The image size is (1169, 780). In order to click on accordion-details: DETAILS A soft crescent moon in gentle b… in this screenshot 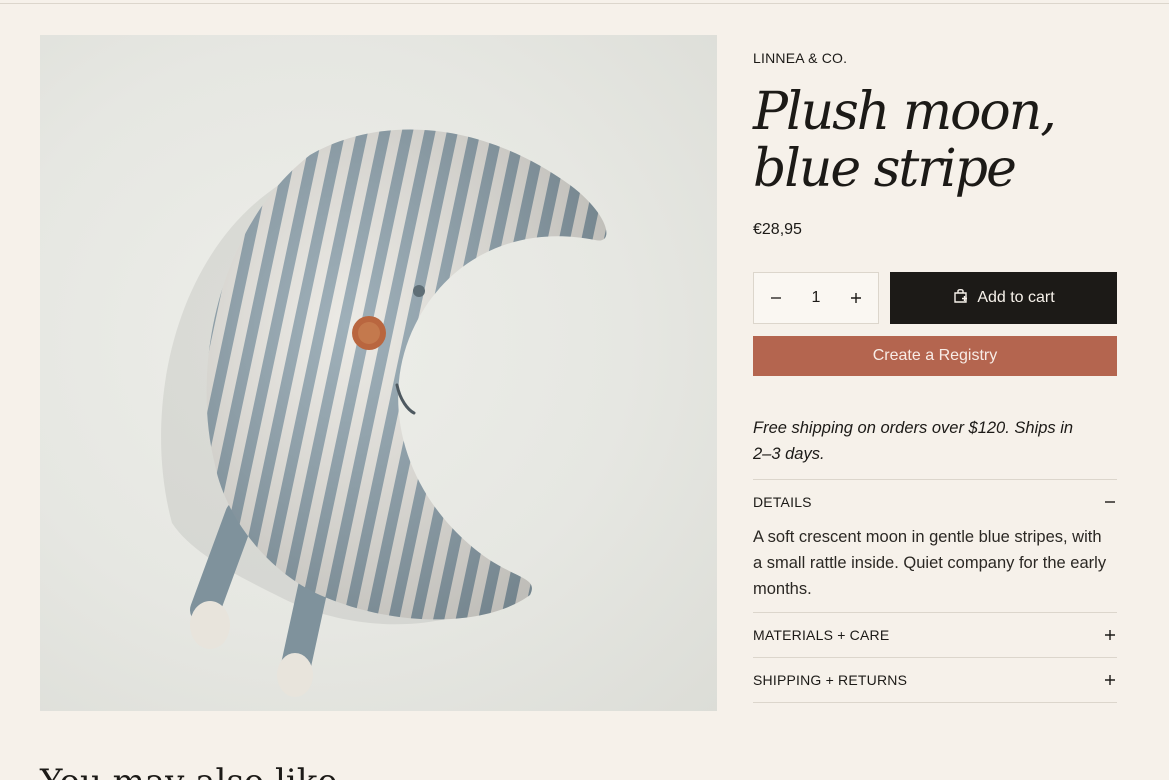, I will do `click(935, 545)`.